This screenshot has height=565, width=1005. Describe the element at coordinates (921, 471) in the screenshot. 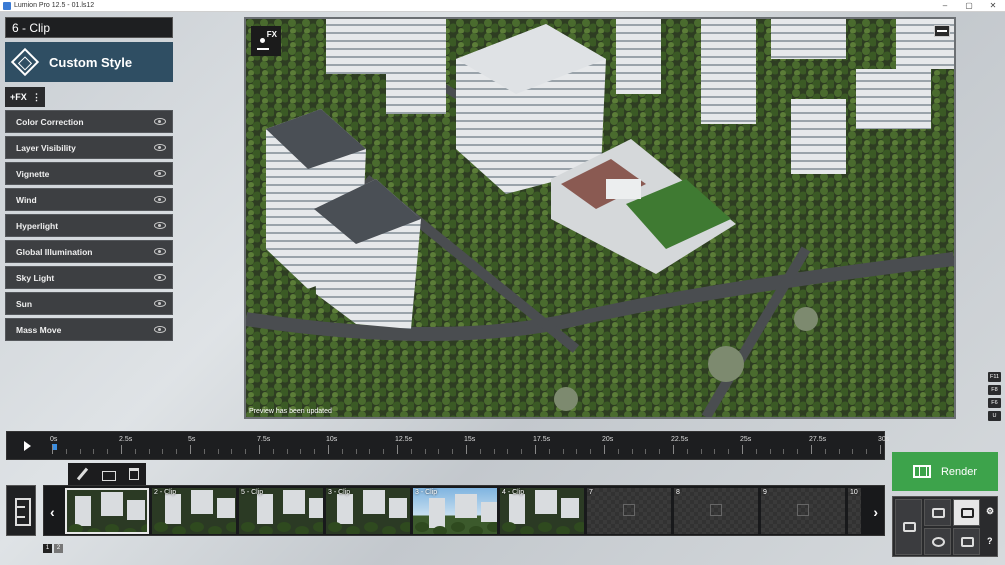

I see `film-icon` at that location.